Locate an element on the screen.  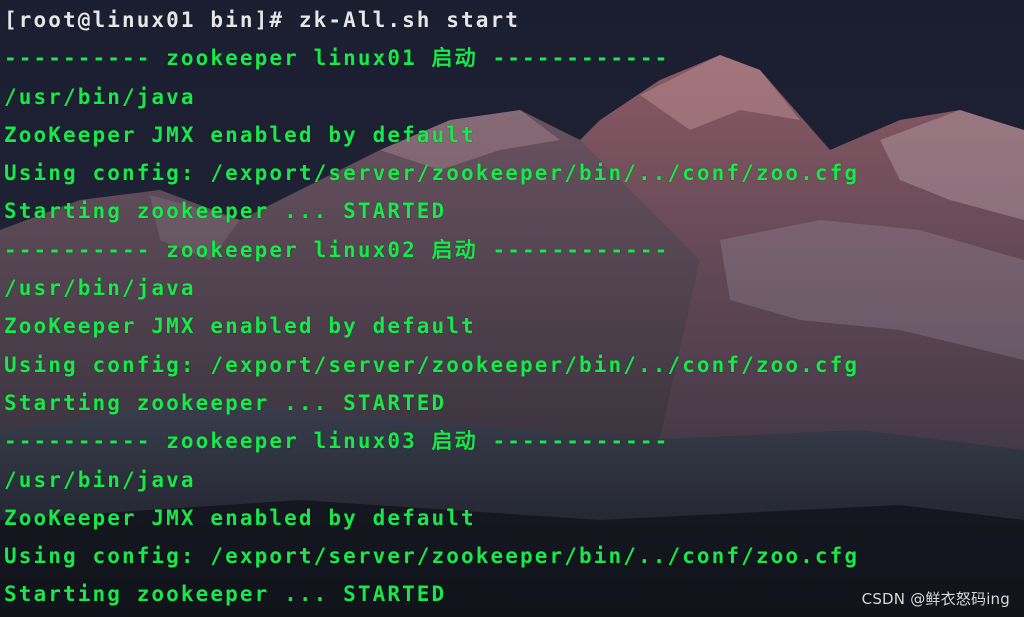
command-prompt-line: [root@linux01 bin]# zk-All.sh start is located at coordinates (262, 20).